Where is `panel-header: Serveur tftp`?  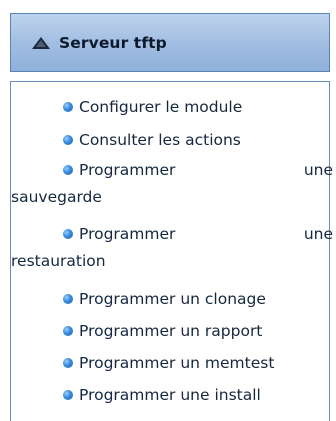 panel-header: Serveur tftp is located at coordinates (170, 42).